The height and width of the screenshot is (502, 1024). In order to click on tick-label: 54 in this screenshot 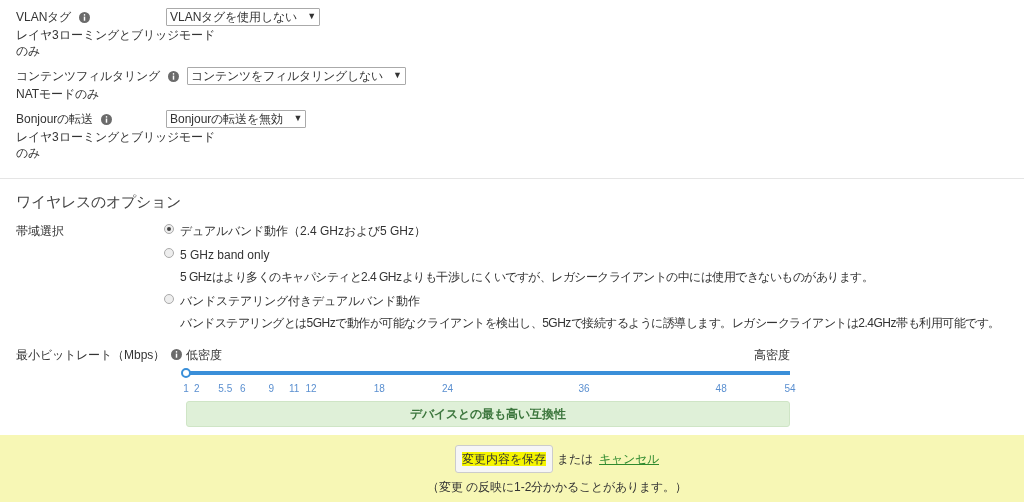, I will do `click(790, 388)`.